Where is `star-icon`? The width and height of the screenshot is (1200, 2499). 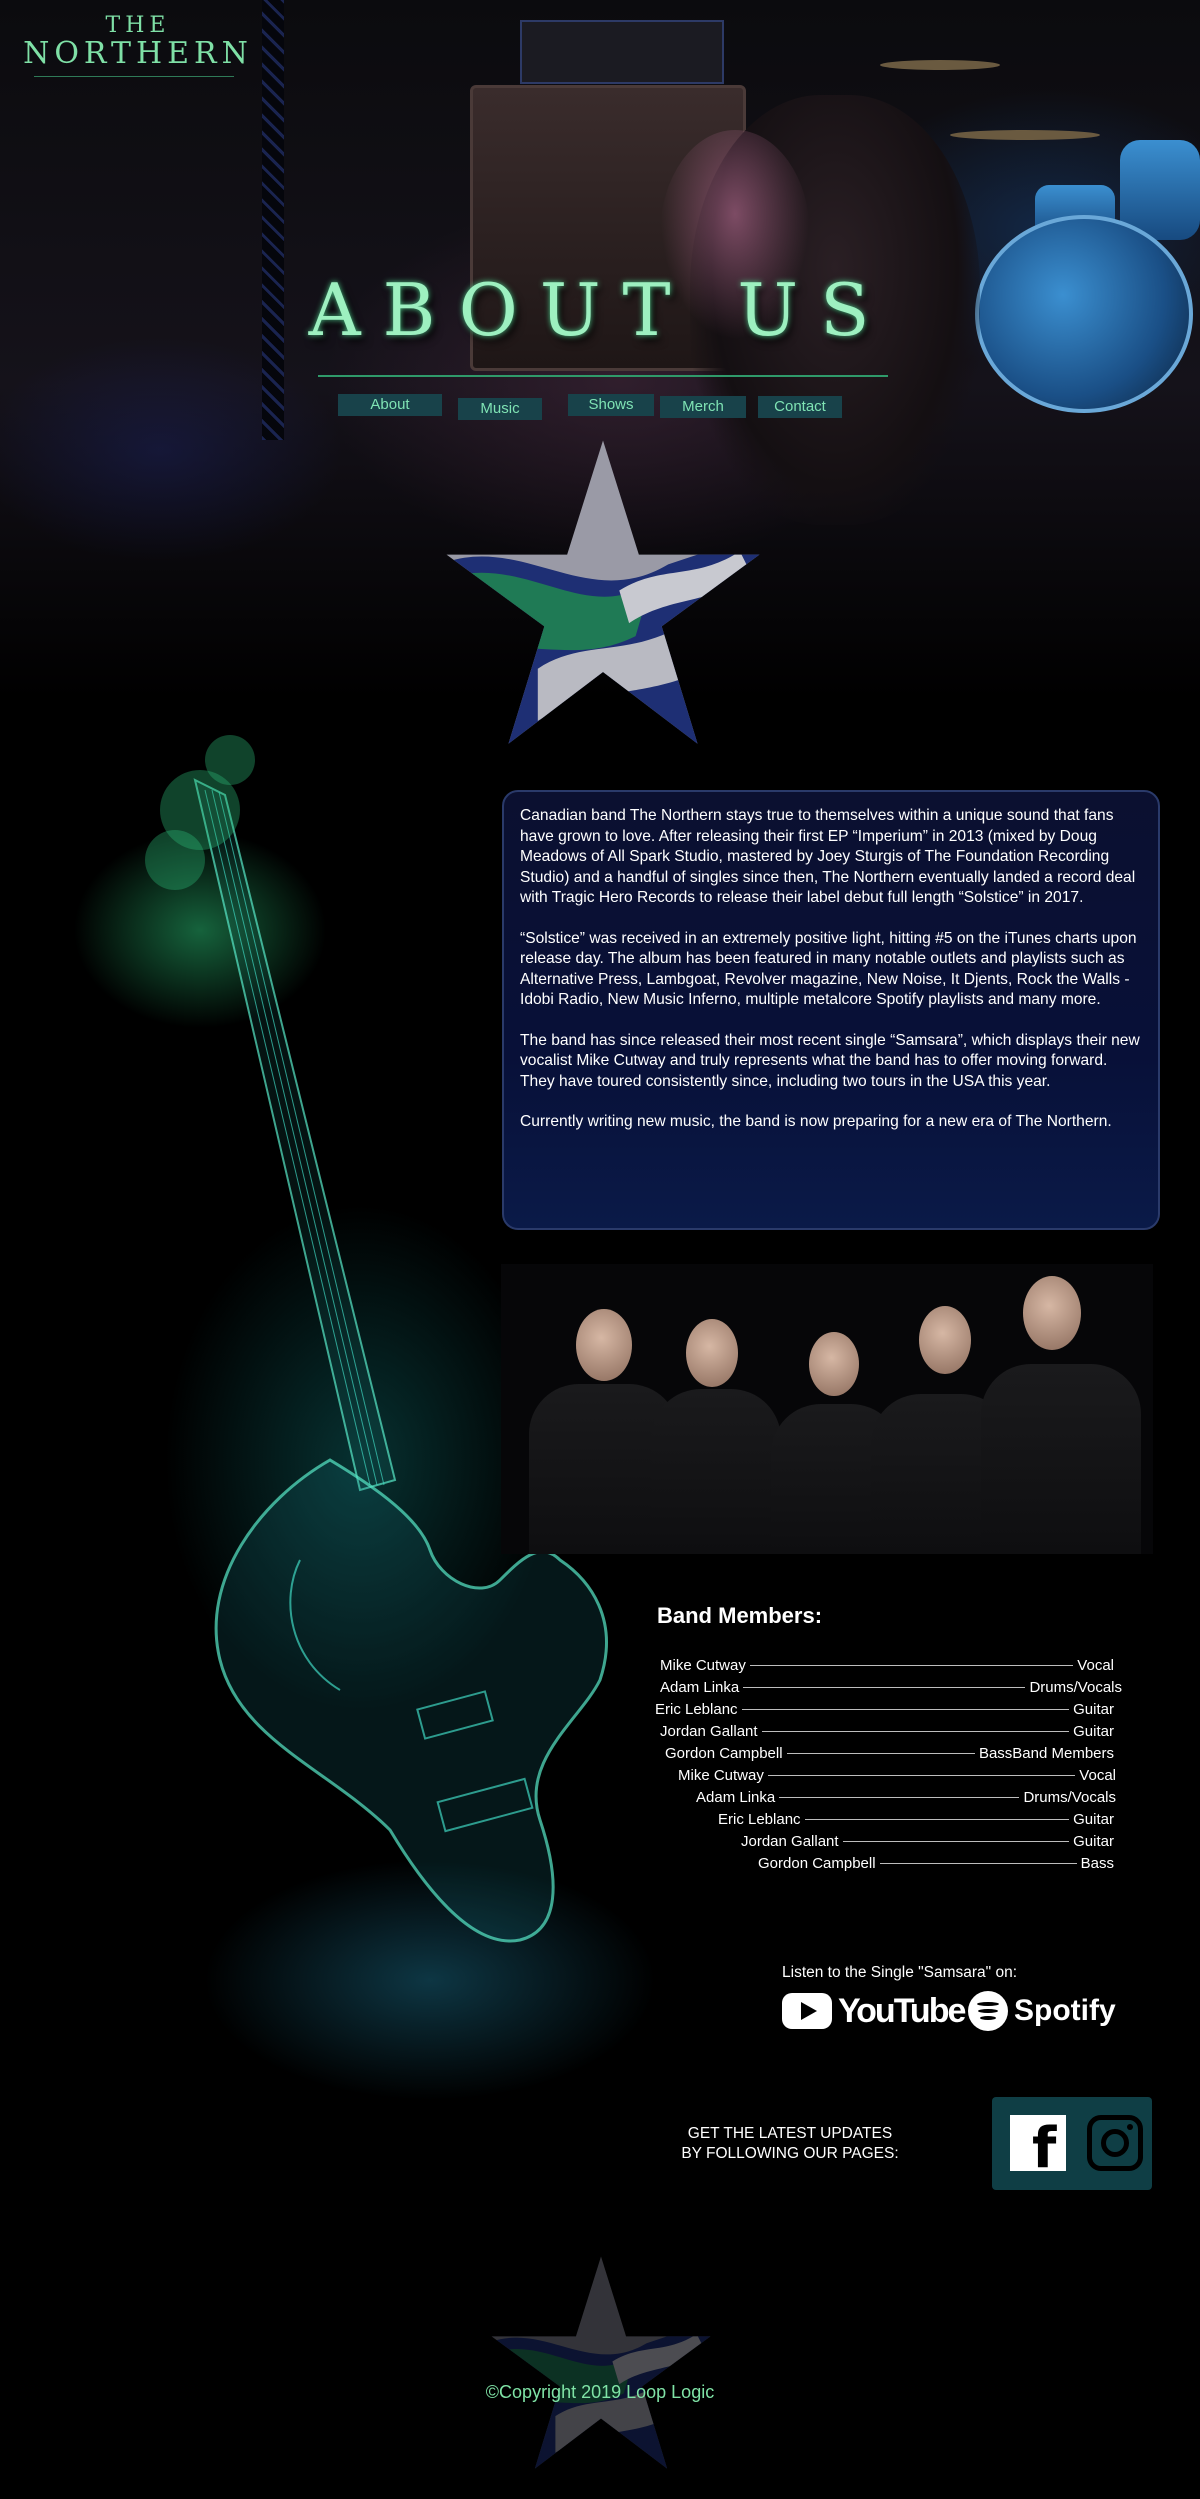
star-icon is located at coordinates (601, 2362).